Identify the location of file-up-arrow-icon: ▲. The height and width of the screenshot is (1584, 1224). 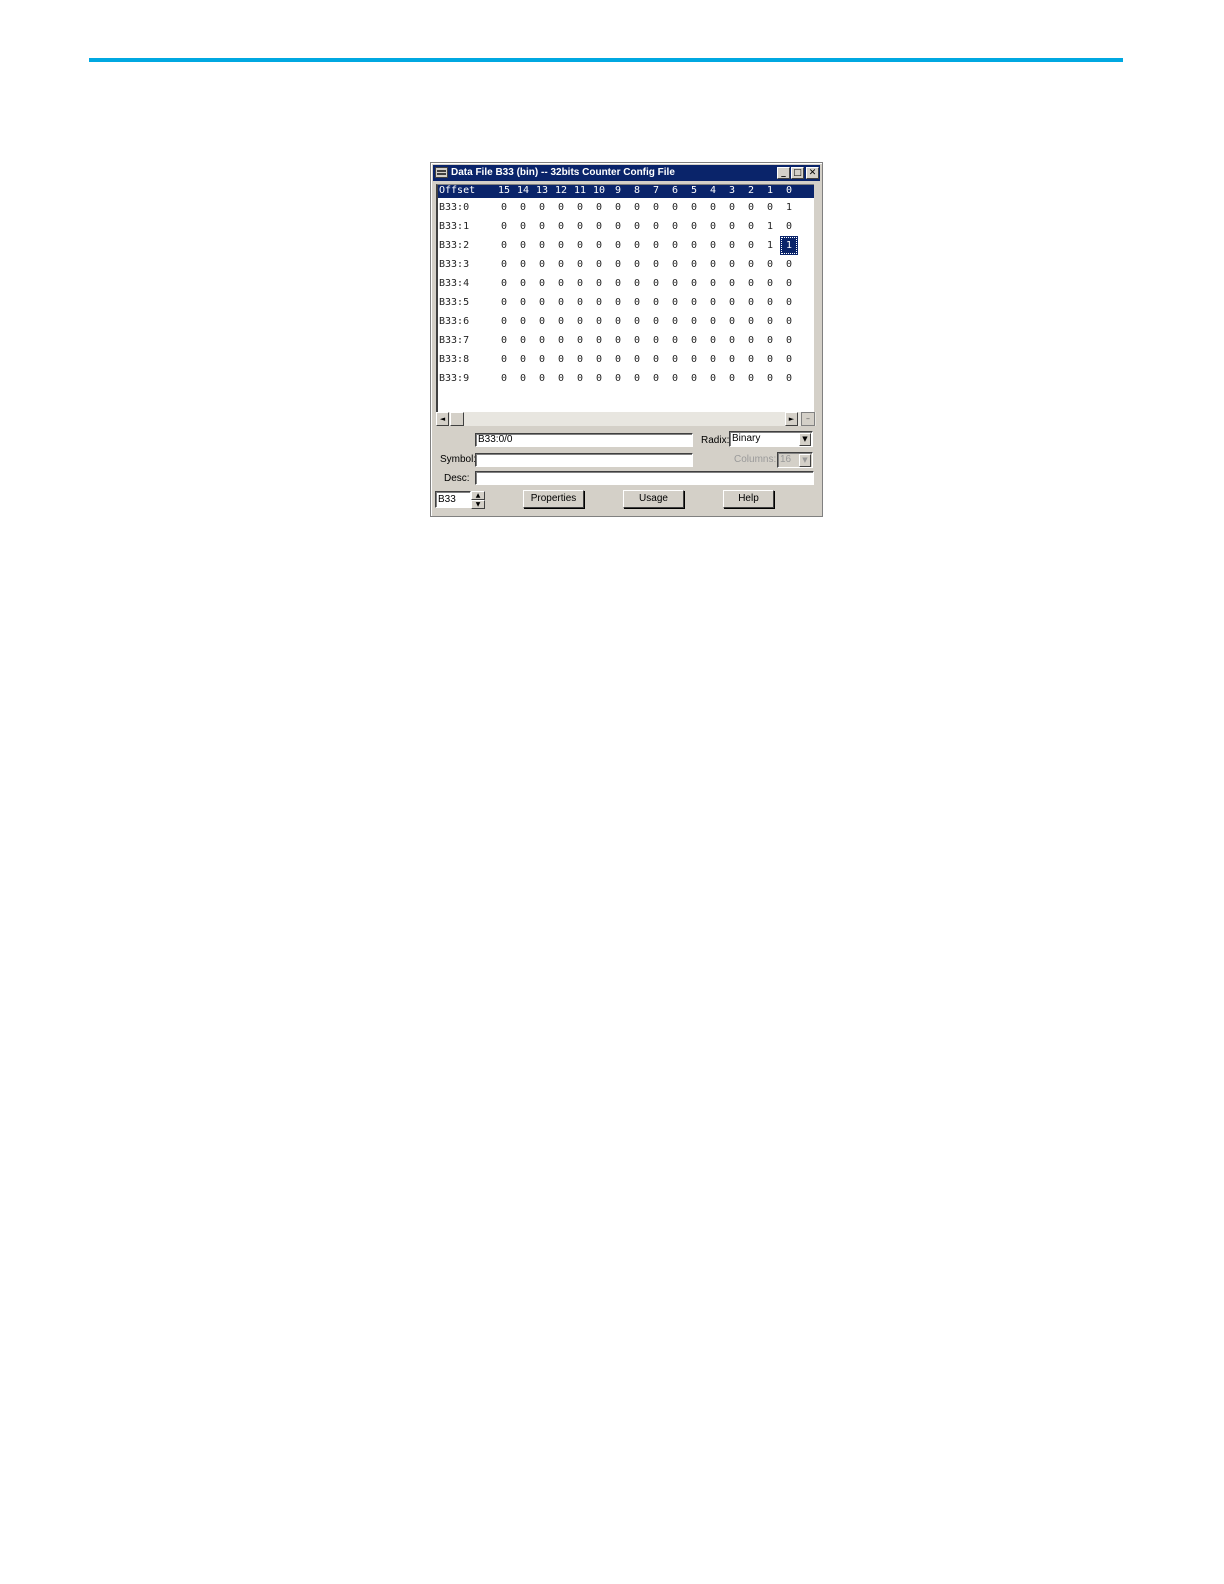
(478, 495).